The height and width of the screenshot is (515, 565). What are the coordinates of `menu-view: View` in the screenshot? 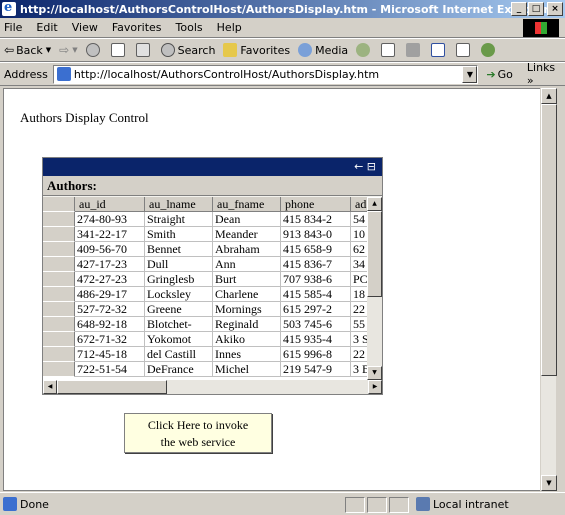 It's located at (85, 27).